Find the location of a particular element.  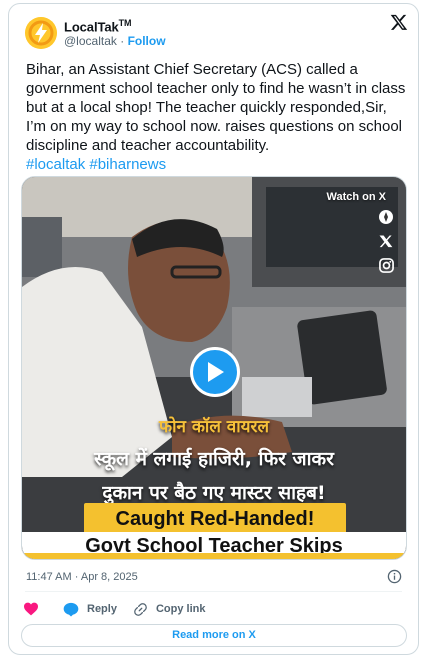

tweet-time: 11:47 AM is located at coordinates (49, 577).